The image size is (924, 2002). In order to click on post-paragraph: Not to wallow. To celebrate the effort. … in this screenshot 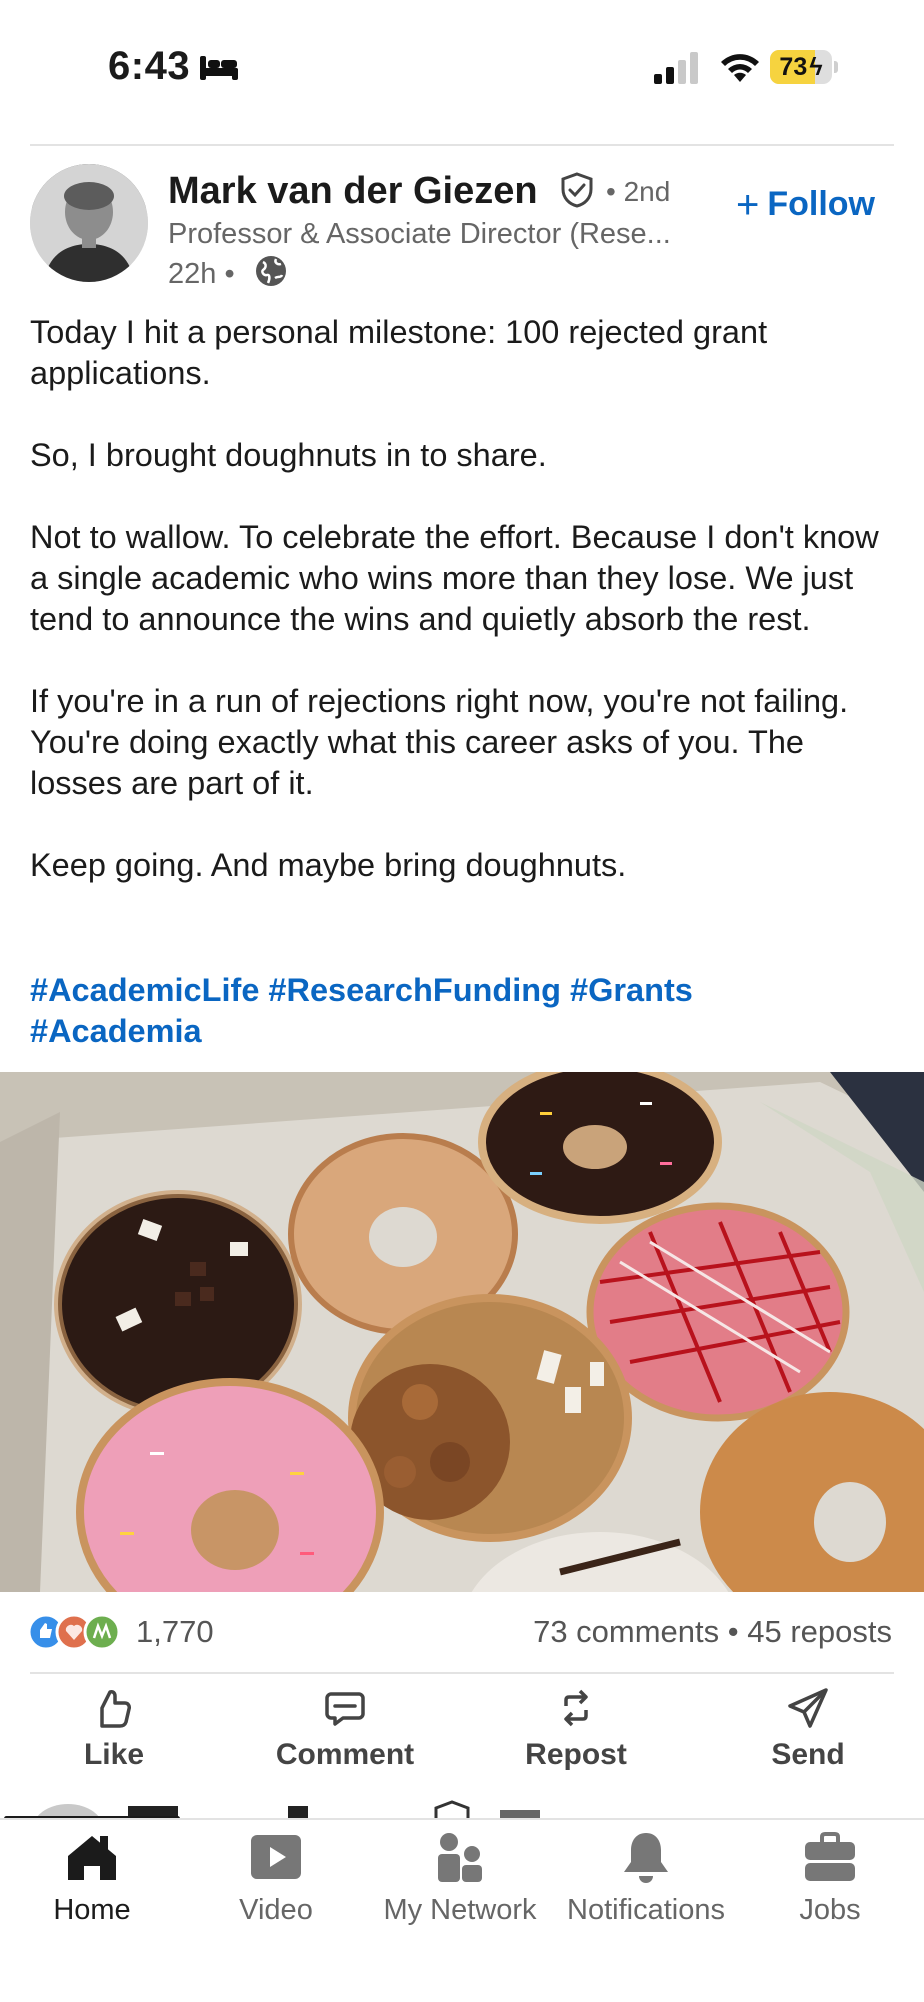, I will do `click(454, 578)`.